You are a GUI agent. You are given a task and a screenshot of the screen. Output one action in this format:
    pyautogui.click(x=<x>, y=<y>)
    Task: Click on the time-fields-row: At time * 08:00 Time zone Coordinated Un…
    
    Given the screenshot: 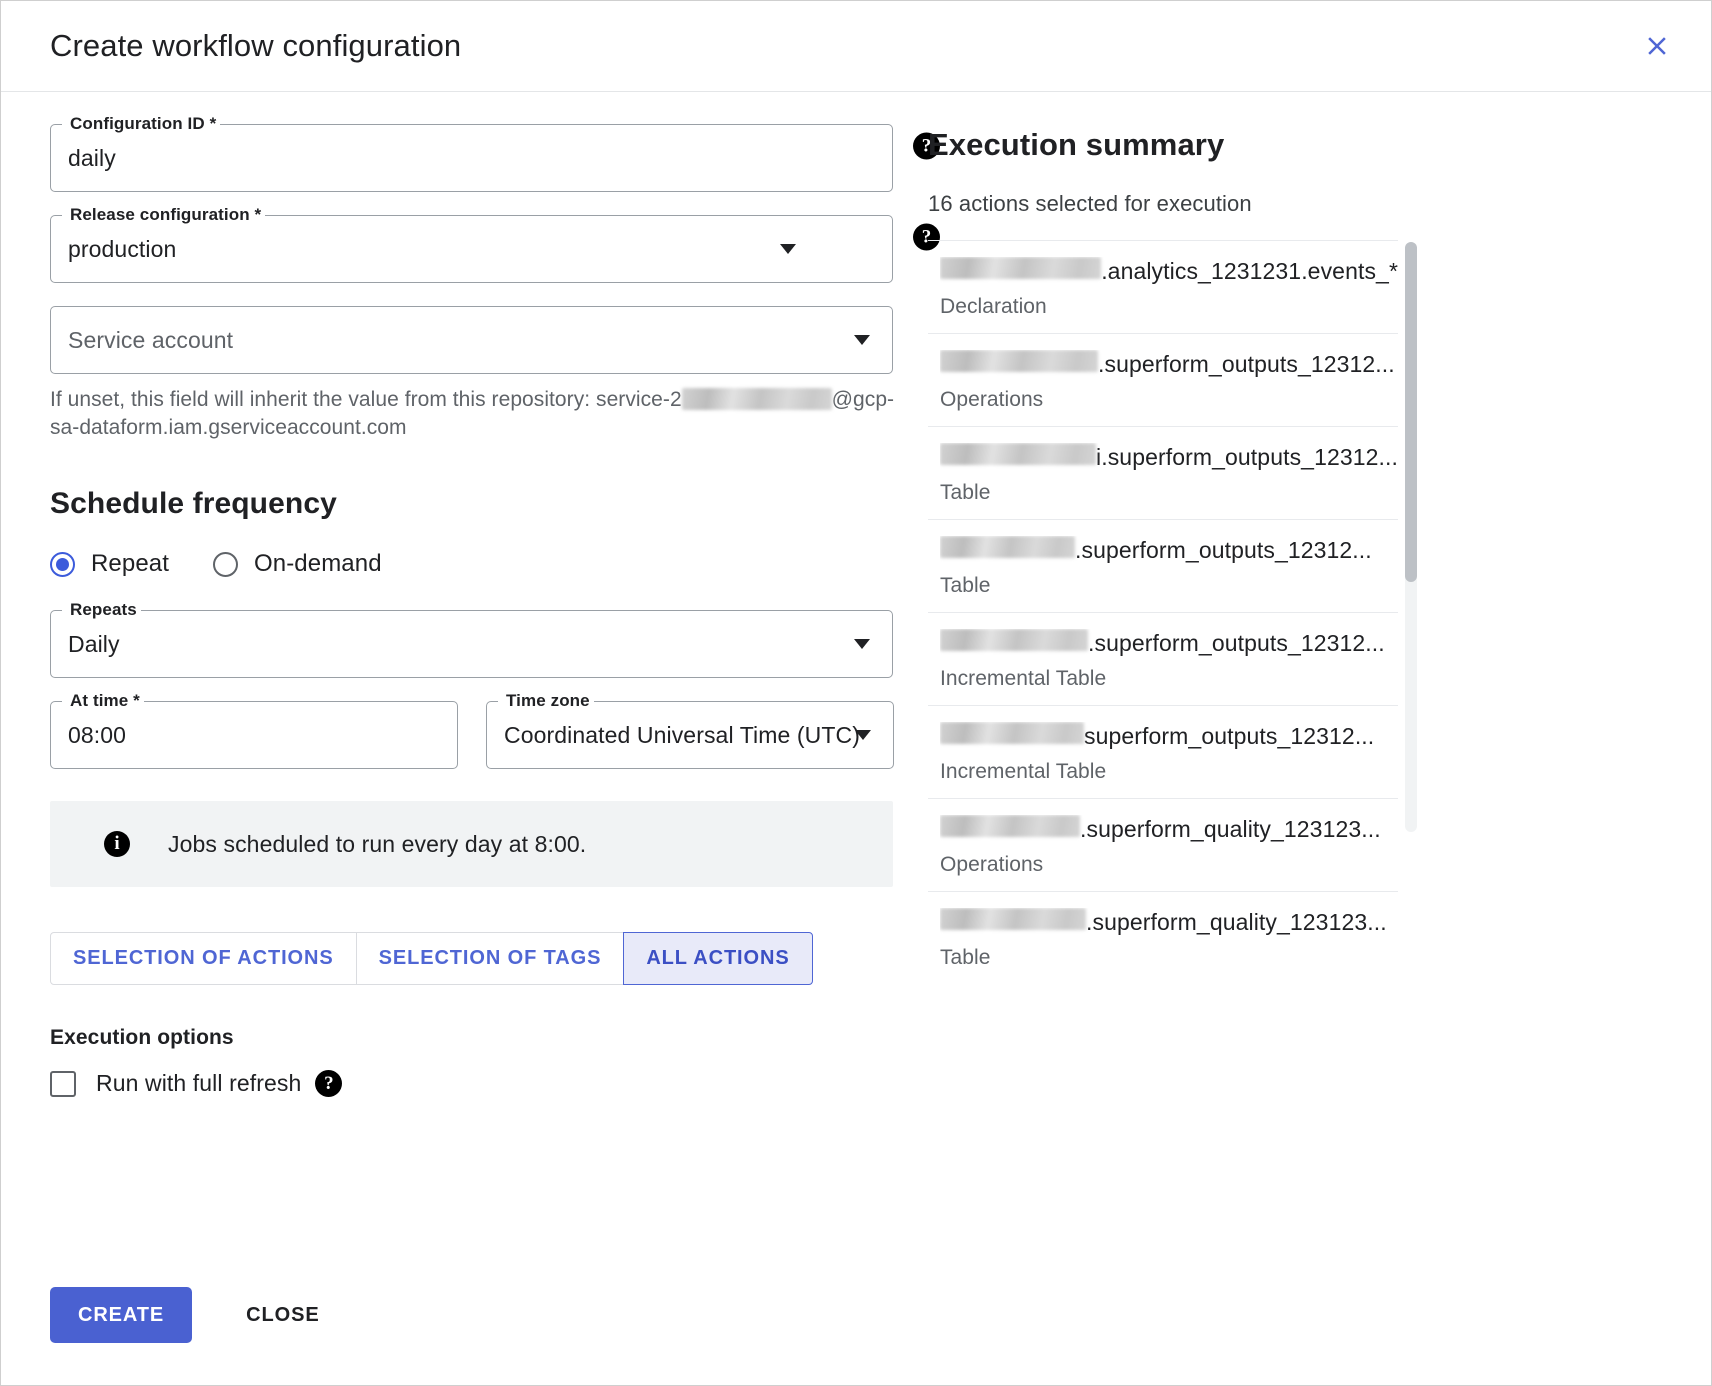 What is the action you would take?
    pyautogui.click(x=480, y=730)
    